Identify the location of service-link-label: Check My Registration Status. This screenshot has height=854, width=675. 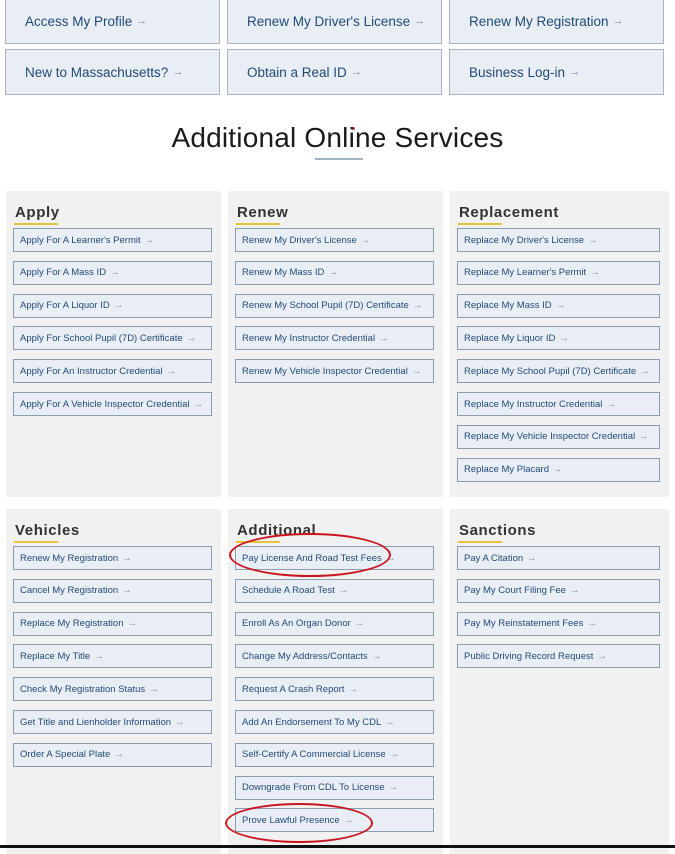
(83, 689).